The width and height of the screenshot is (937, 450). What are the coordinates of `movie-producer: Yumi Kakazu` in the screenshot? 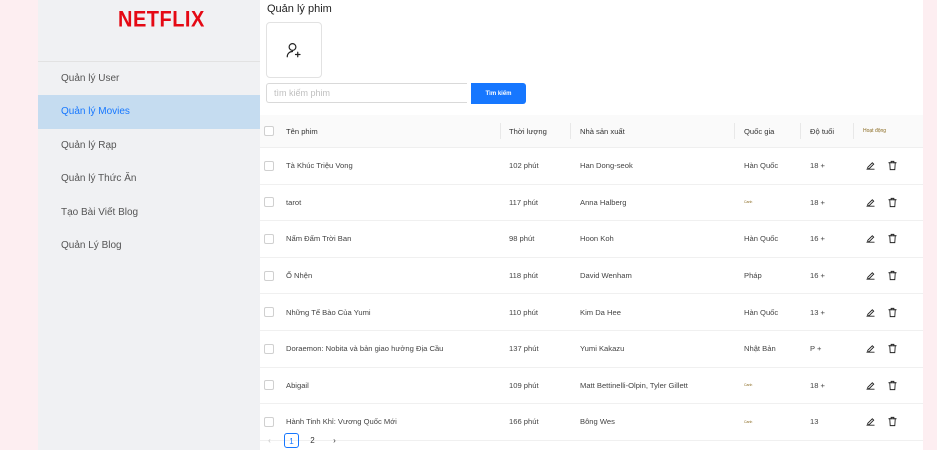 It's located at (602, 349).